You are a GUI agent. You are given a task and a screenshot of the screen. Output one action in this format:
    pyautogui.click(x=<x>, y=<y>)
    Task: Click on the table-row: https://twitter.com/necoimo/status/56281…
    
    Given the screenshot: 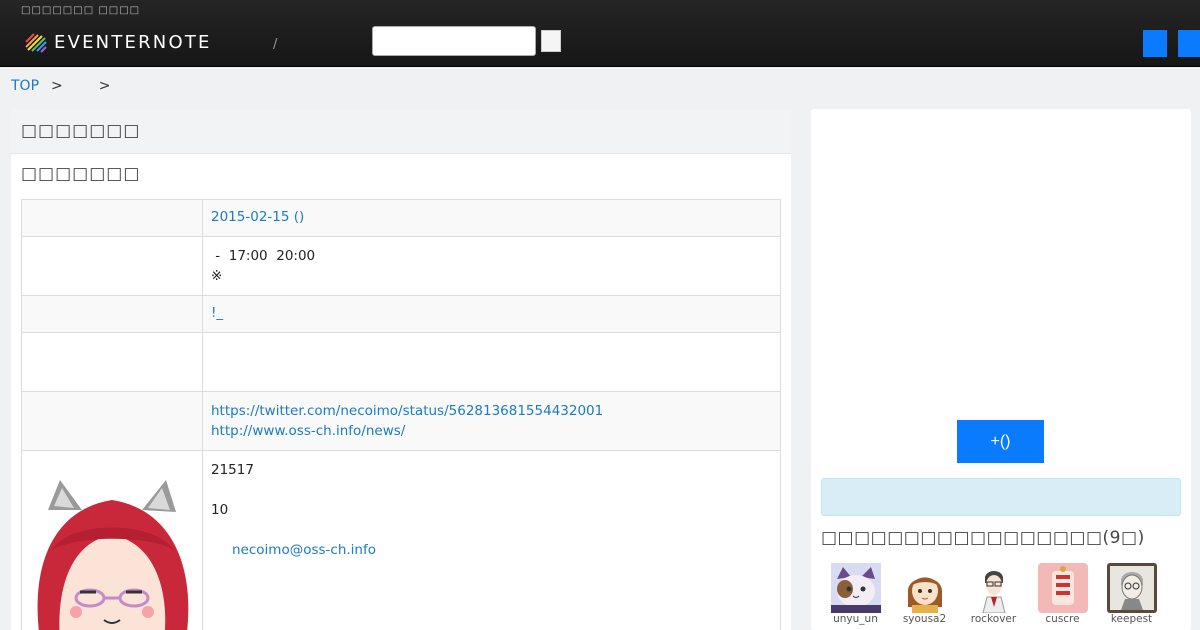 What is the action you would take?
    pyautogui.click(x=401, y=421)
    